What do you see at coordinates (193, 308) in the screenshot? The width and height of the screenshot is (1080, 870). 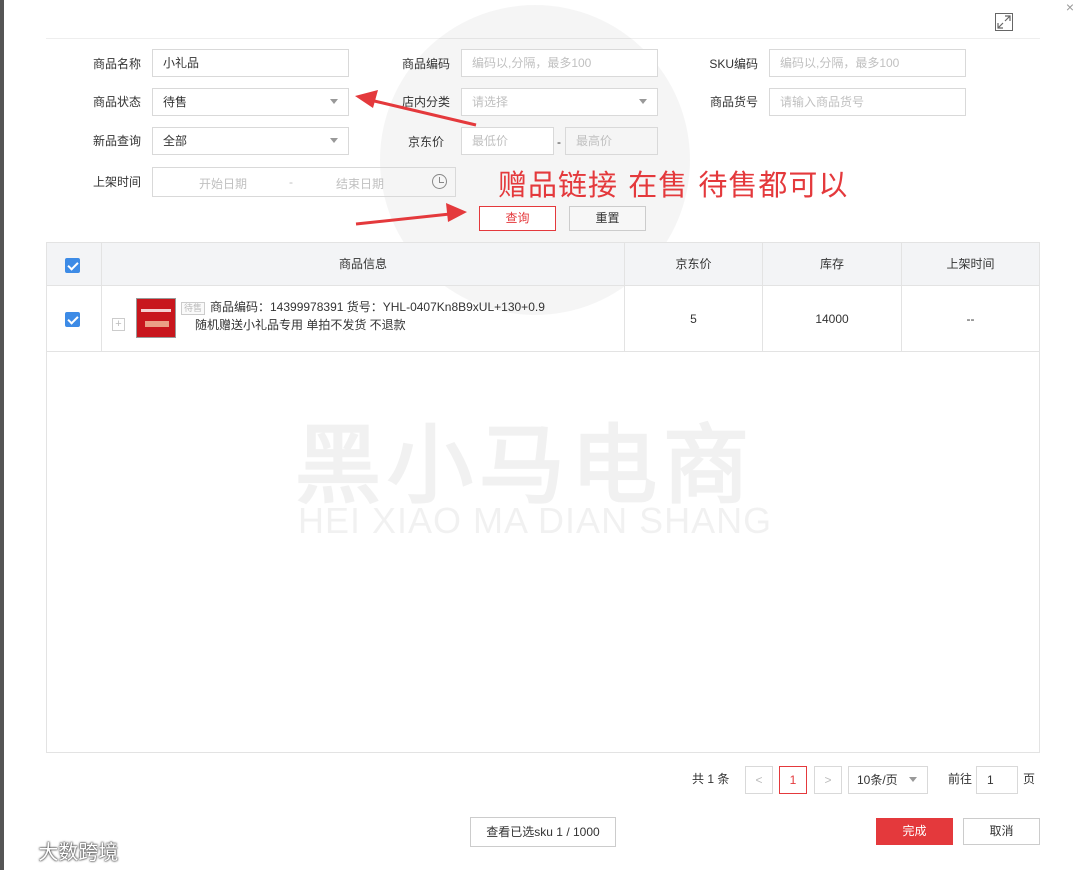 I see `status-badge: 待售` at bounding box center [193, 308].